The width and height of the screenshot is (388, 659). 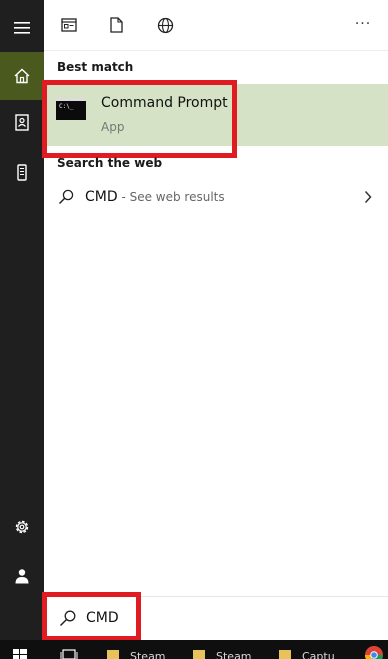 I want to click on more-options-button: ···, so click(x=363, y=24).